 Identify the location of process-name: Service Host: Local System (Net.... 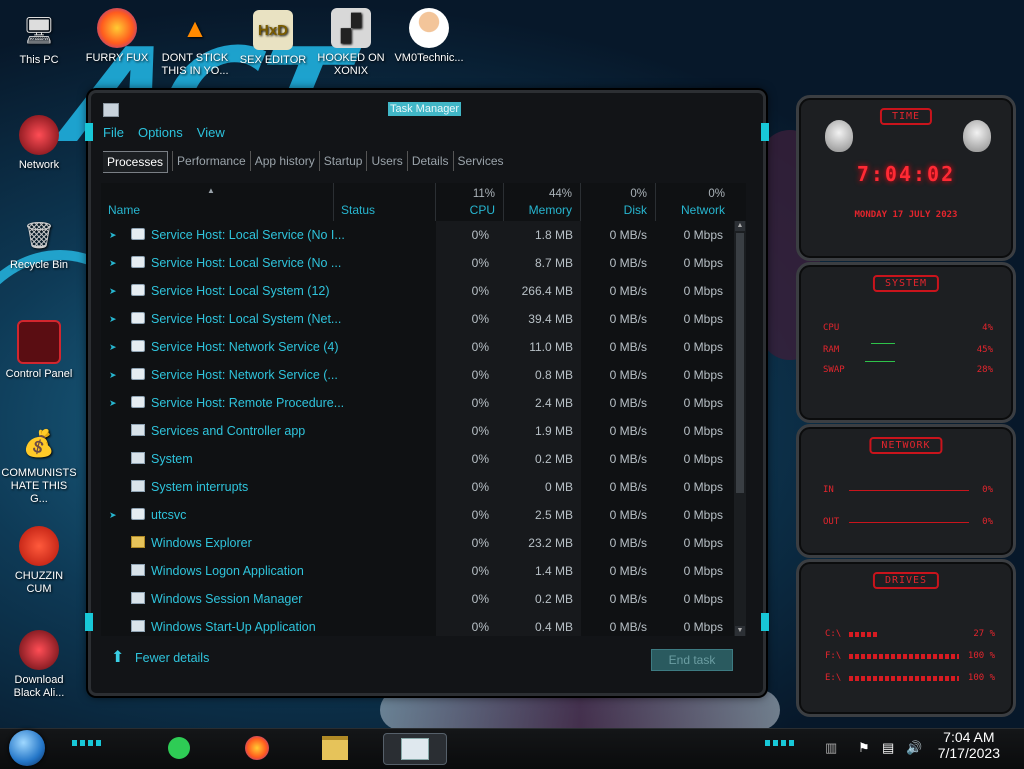
(246, 319).